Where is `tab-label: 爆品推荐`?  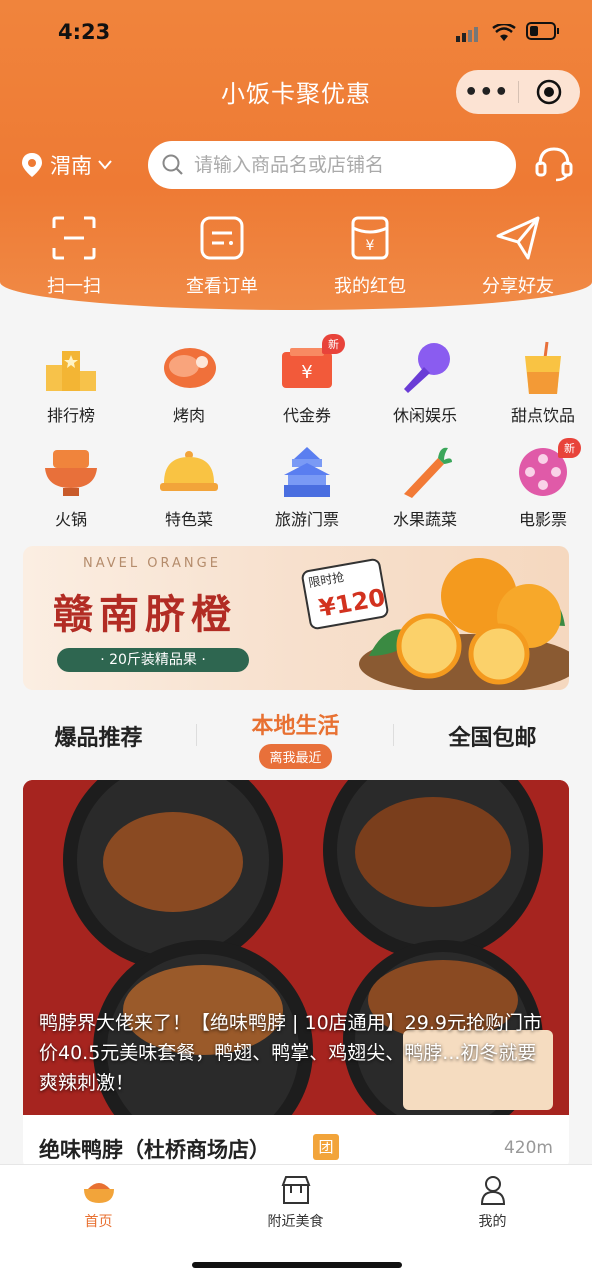 tab-label: 爆品推荐 is located at coordinates (98, 738).